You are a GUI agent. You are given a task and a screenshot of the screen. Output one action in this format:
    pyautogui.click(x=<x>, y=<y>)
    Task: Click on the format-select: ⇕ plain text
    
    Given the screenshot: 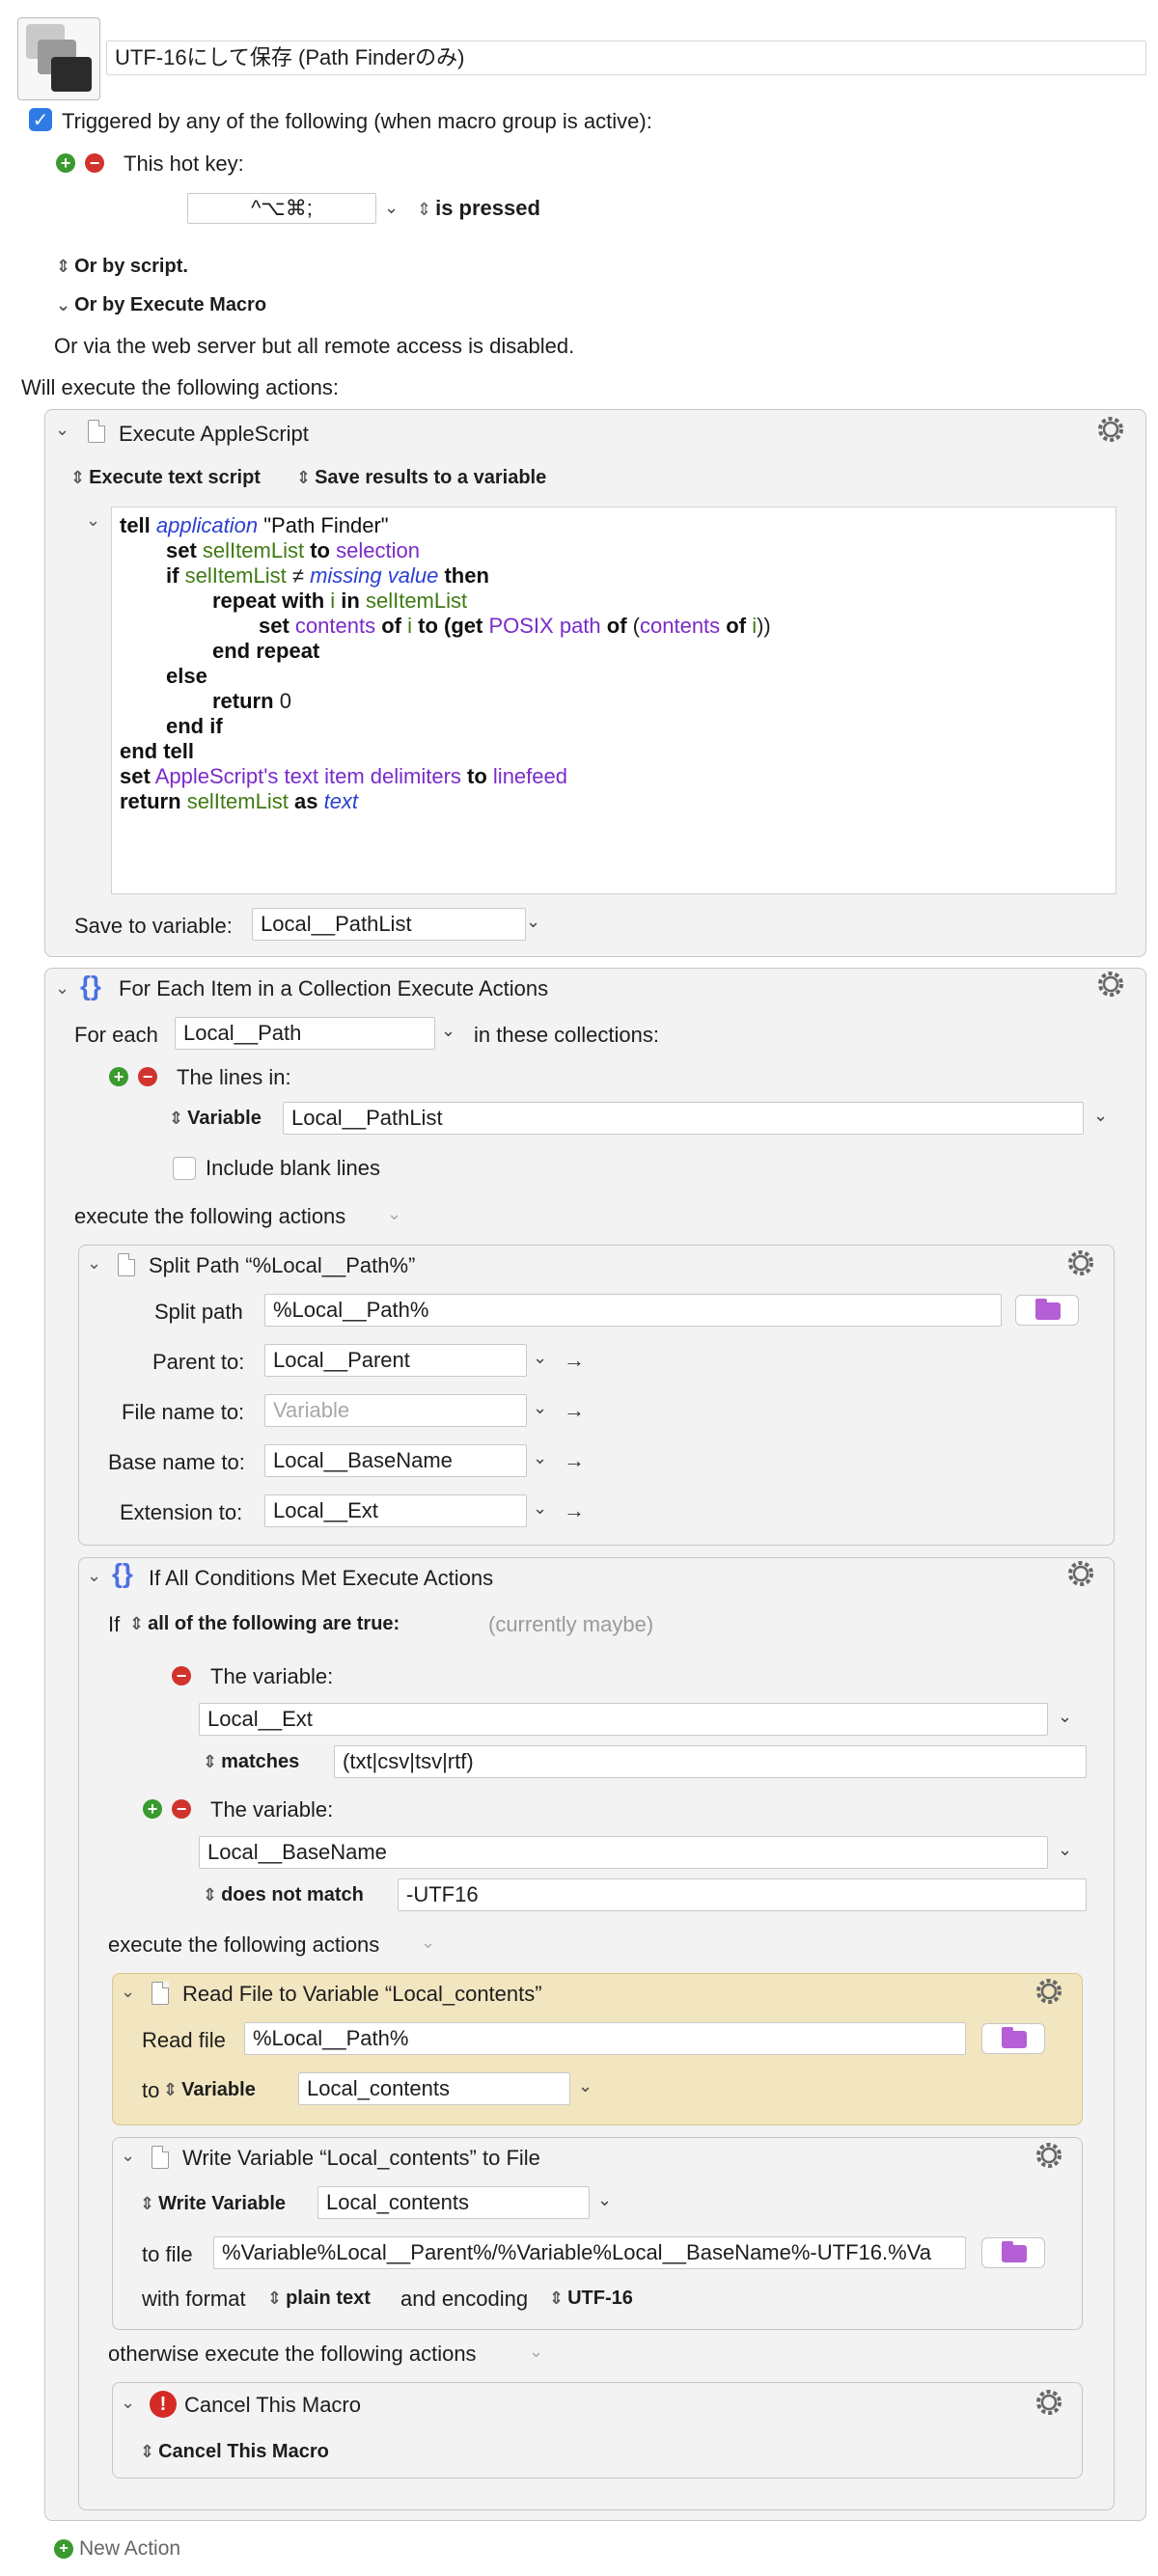 What is the action you would take?
    pyautogui.click(x=319, y=2299)
    